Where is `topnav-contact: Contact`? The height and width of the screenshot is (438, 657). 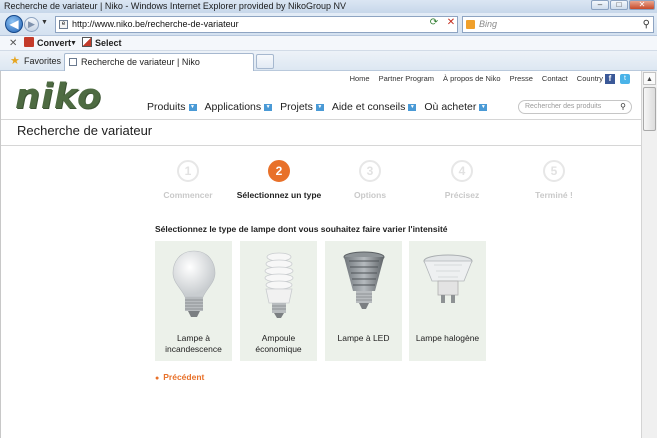 topnav-contact: Contact is located at coordinates (555, 78).